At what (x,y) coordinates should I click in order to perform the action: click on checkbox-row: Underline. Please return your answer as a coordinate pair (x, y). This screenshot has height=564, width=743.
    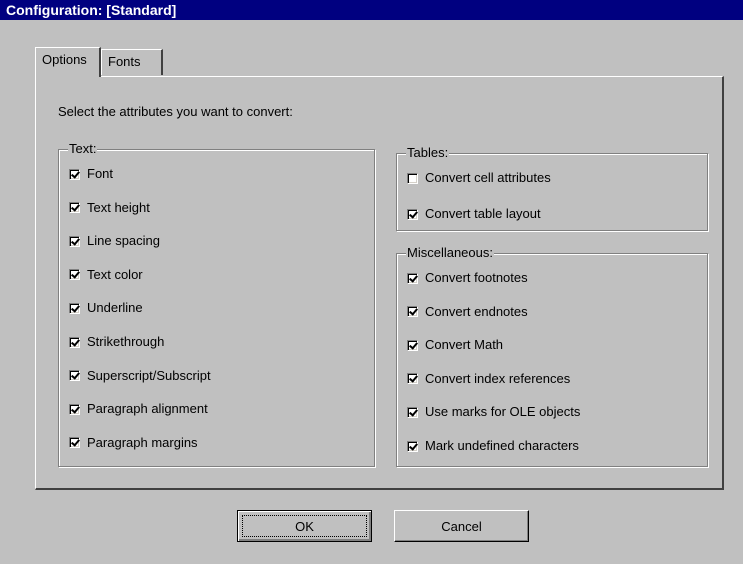
    Looking at the image, I should click on (106, 308).